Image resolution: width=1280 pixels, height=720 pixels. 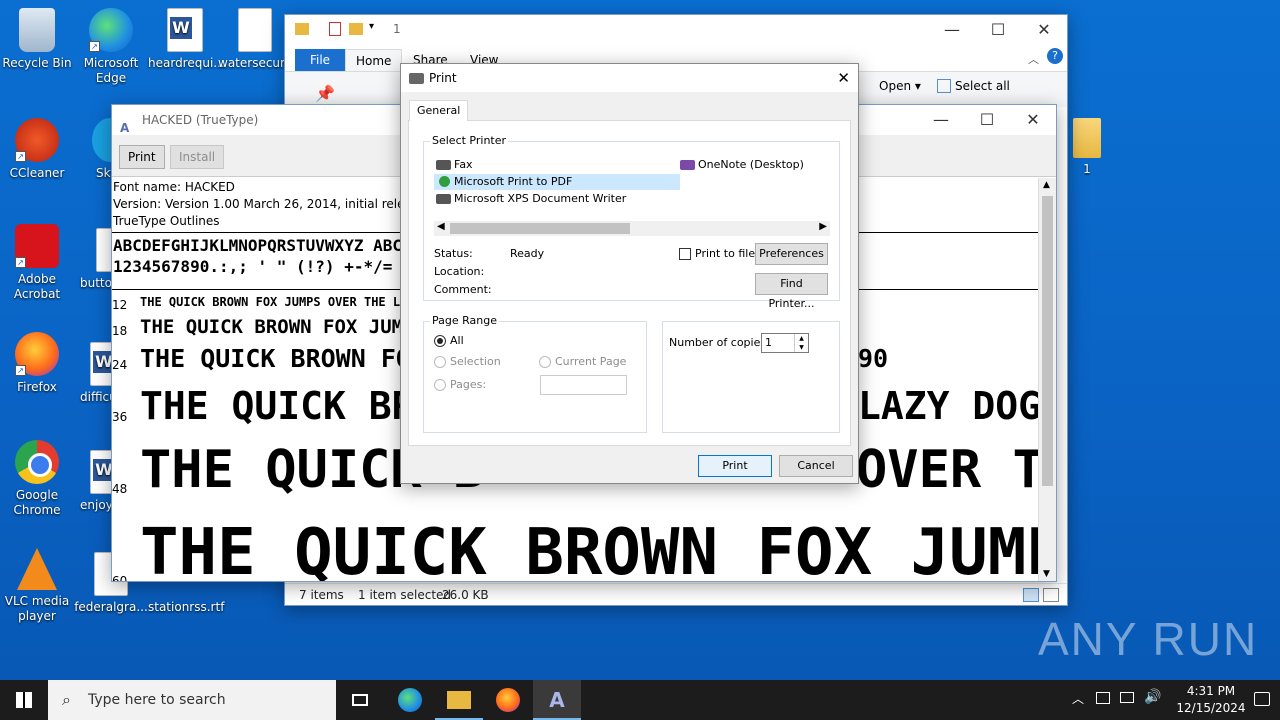 What do you see at coordinates (325, 93) in the screenshot?
I see `pin-icon: 📌` at bounding box center [325, 93].